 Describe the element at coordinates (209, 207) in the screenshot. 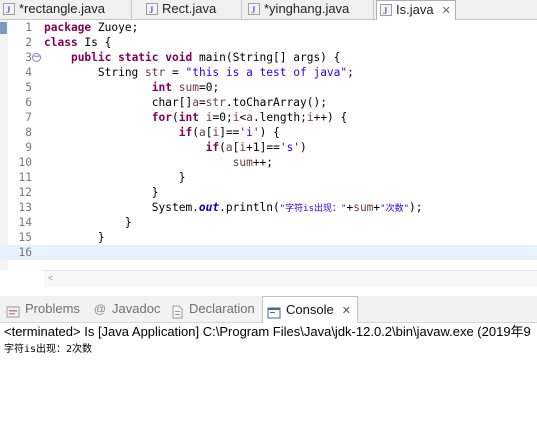

I see `static-field: out` at that location.